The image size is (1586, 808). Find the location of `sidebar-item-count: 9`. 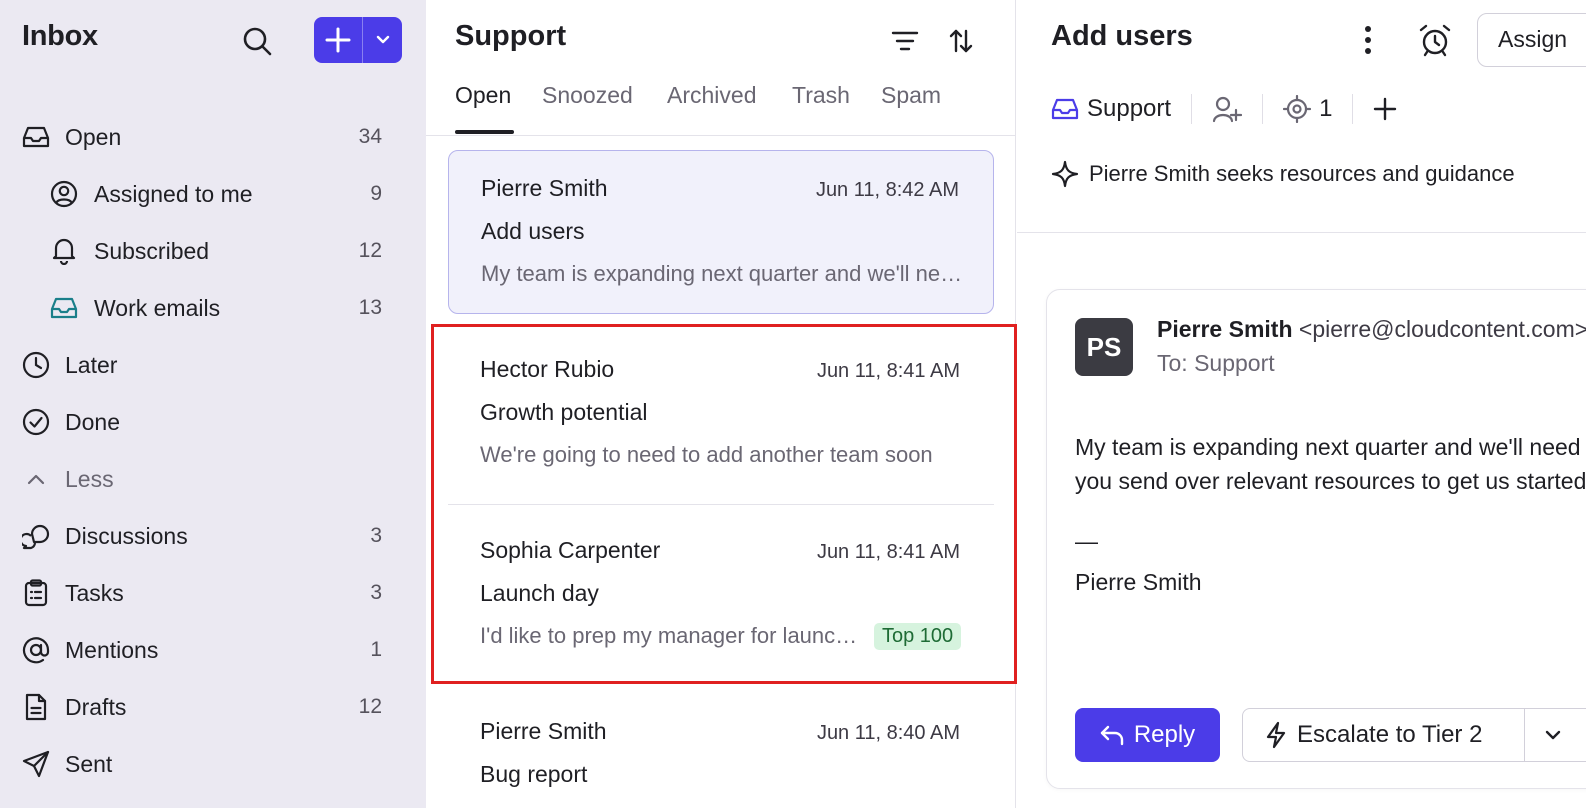

sidebar-item-count: 9 is located at coordinates (376, 193).